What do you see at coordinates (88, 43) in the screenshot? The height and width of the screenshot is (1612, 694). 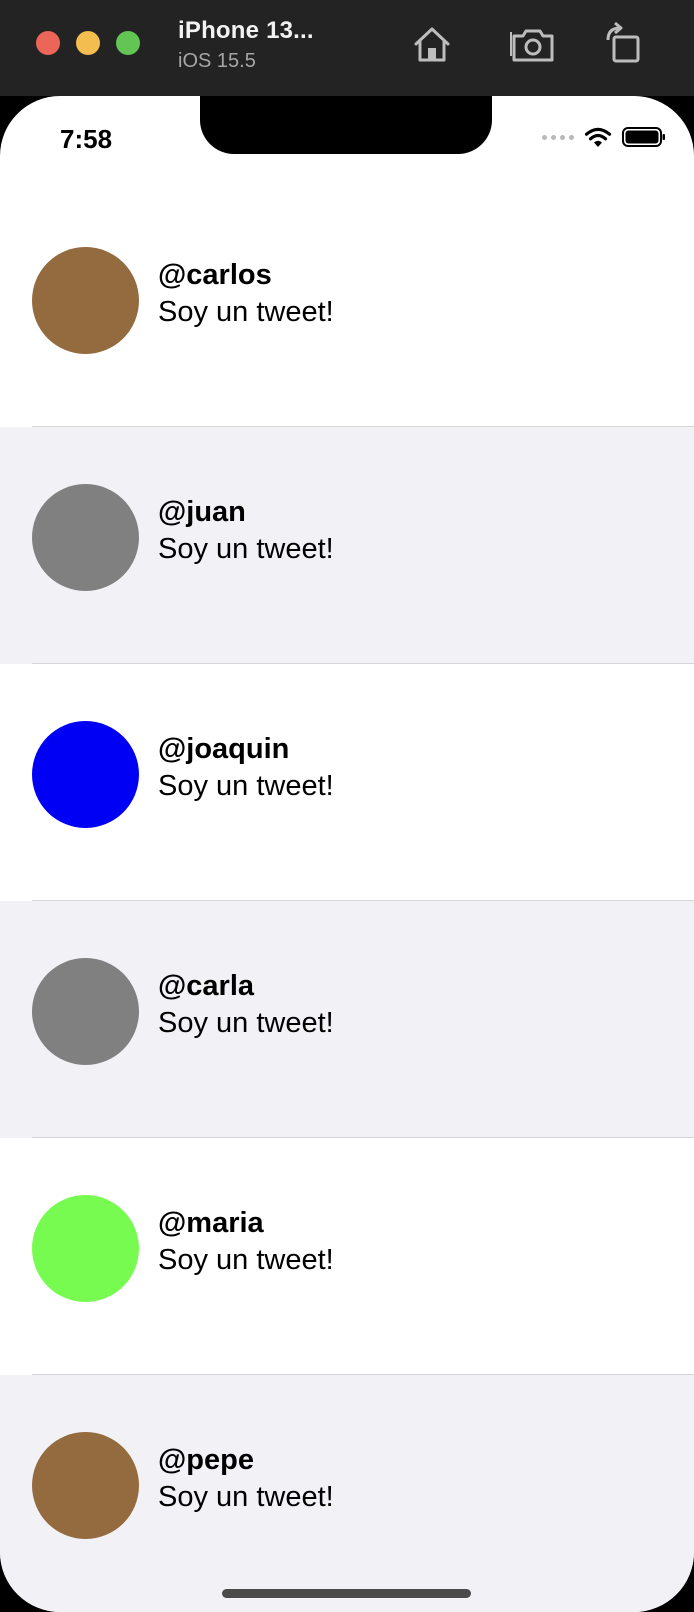 I see `minimize-window-button` at bounding box center [88, 43].